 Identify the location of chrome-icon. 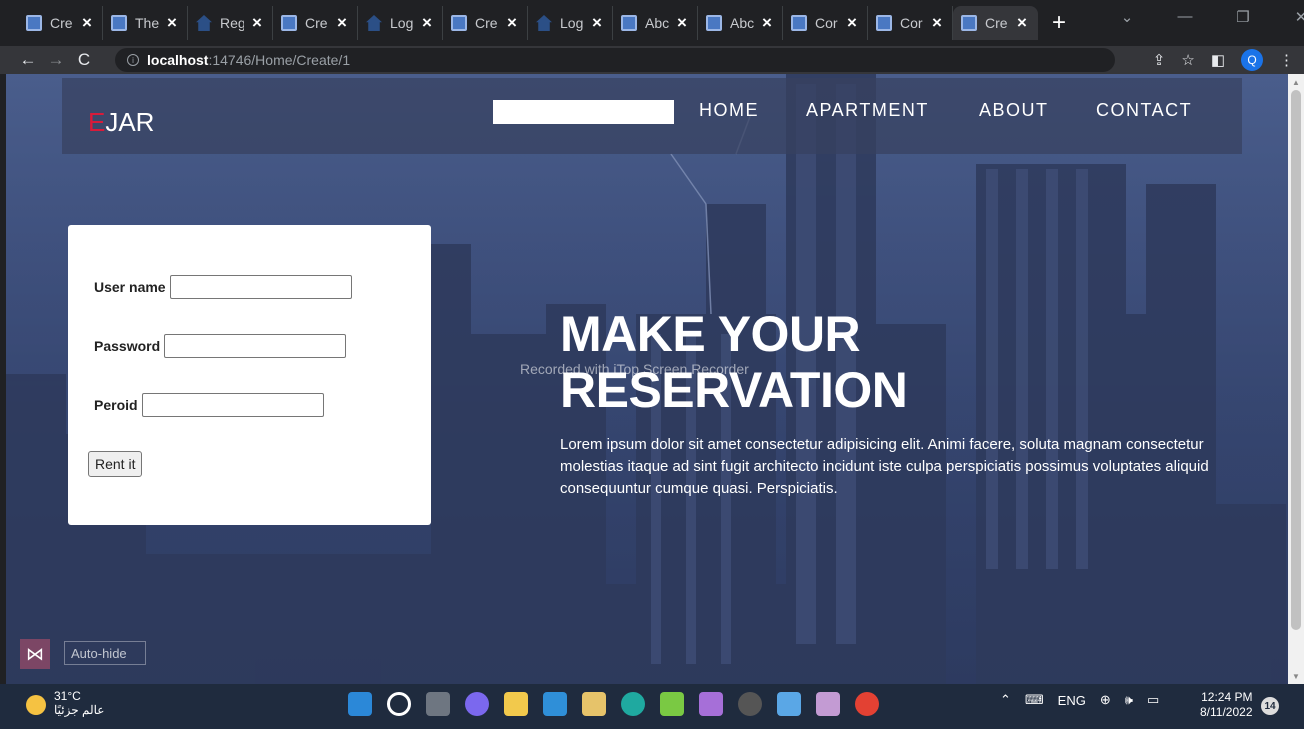
(867, 704).